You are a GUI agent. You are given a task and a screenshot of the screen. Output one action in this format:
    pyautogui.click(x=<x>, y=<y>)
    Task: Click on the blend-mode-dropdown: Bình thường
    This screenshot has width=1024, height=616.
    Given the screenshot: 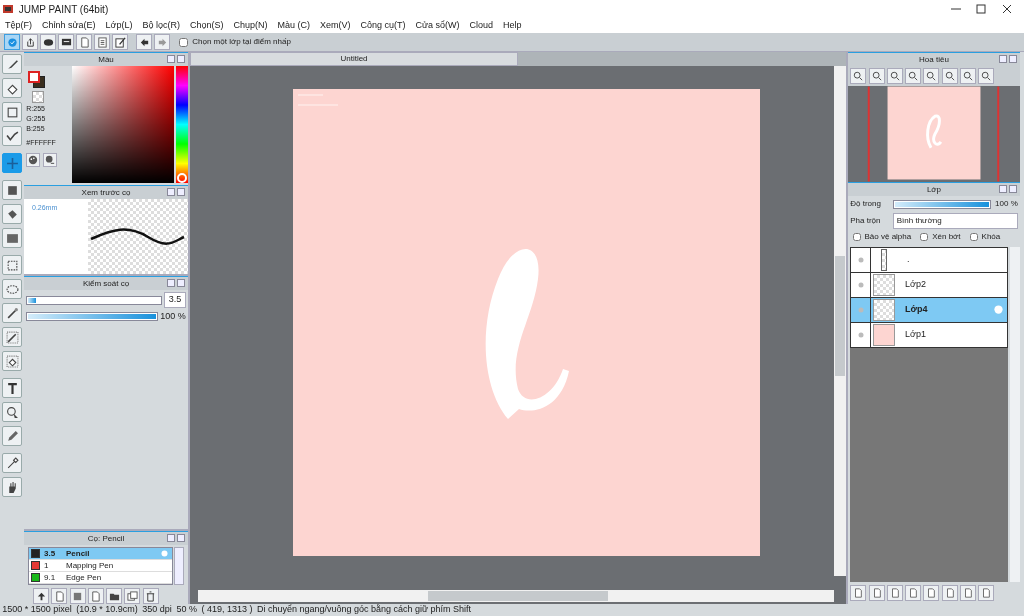 What is the action you would take?
    pyautogui.click(x=955, y=220)
    